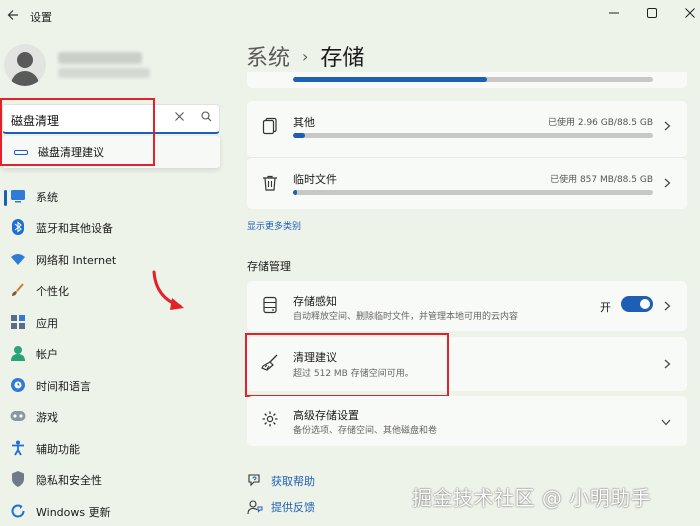 Image resolution: width=700 pixels, height=526 pixels. I want to click on back-arrow-icon, so click(12, 15).